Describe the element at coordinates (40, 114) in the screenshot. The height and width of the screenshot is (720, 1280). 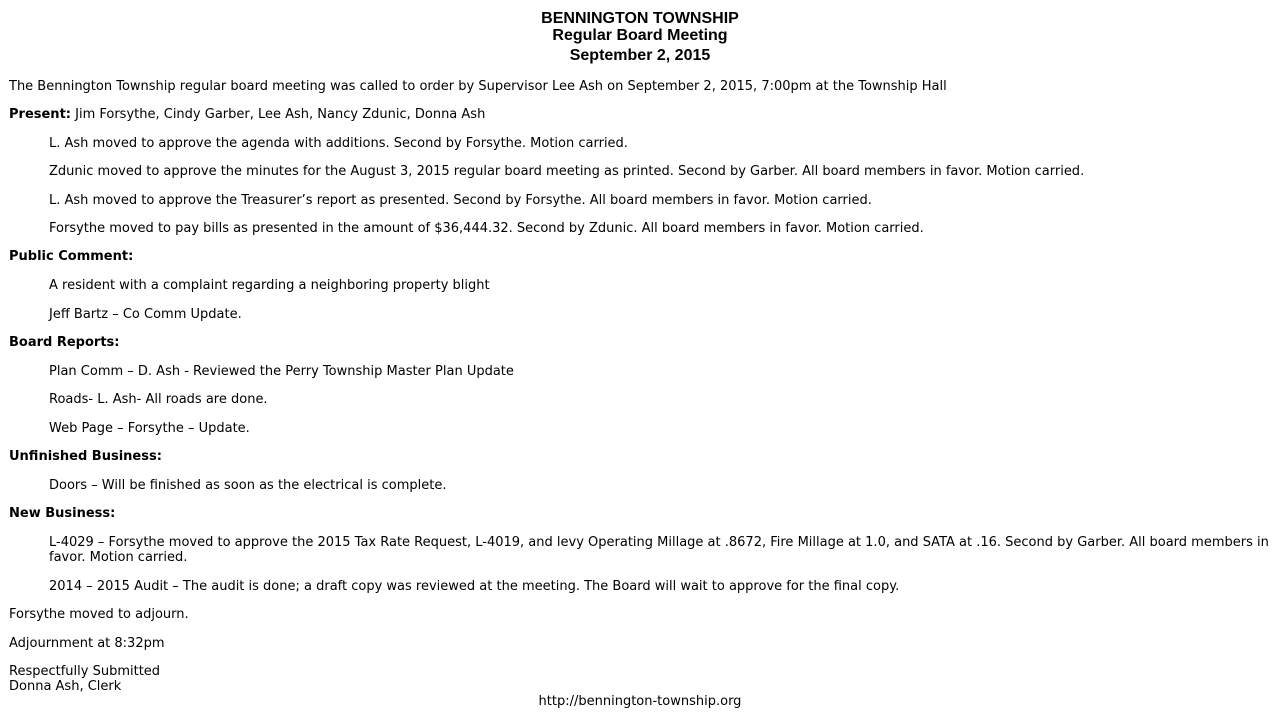
I see `present-label: Present:` at that location.